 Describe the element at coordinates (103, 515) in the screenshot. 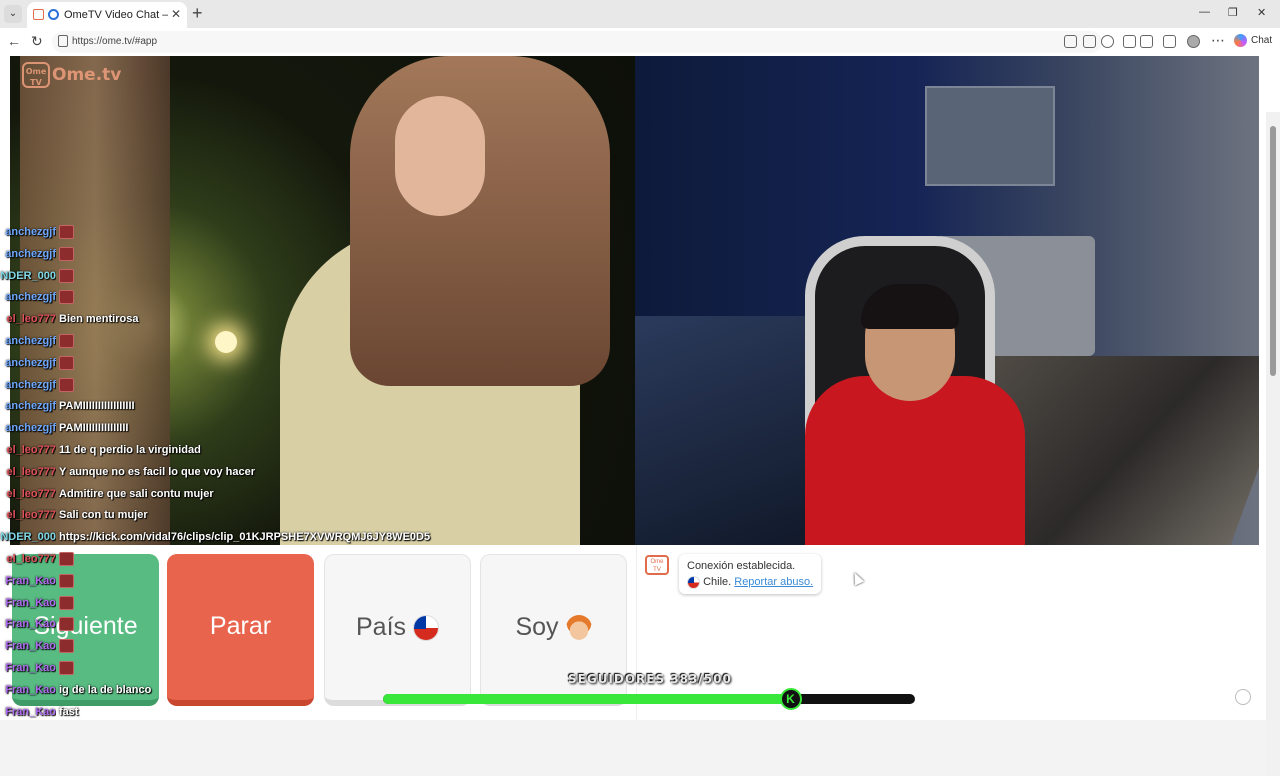

I see `chat-text: Sali con tu mujer` at that location.